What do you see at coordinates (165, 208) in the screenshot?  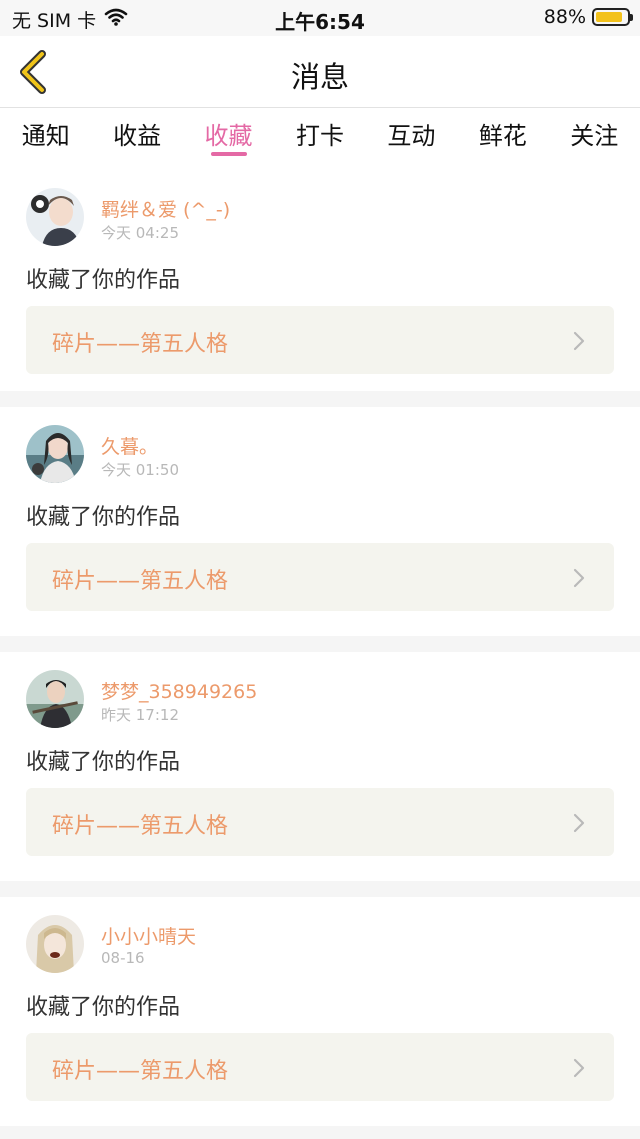 I see `username: 羁绊＆爱 (^_-)` at bounding box center [165, 208].